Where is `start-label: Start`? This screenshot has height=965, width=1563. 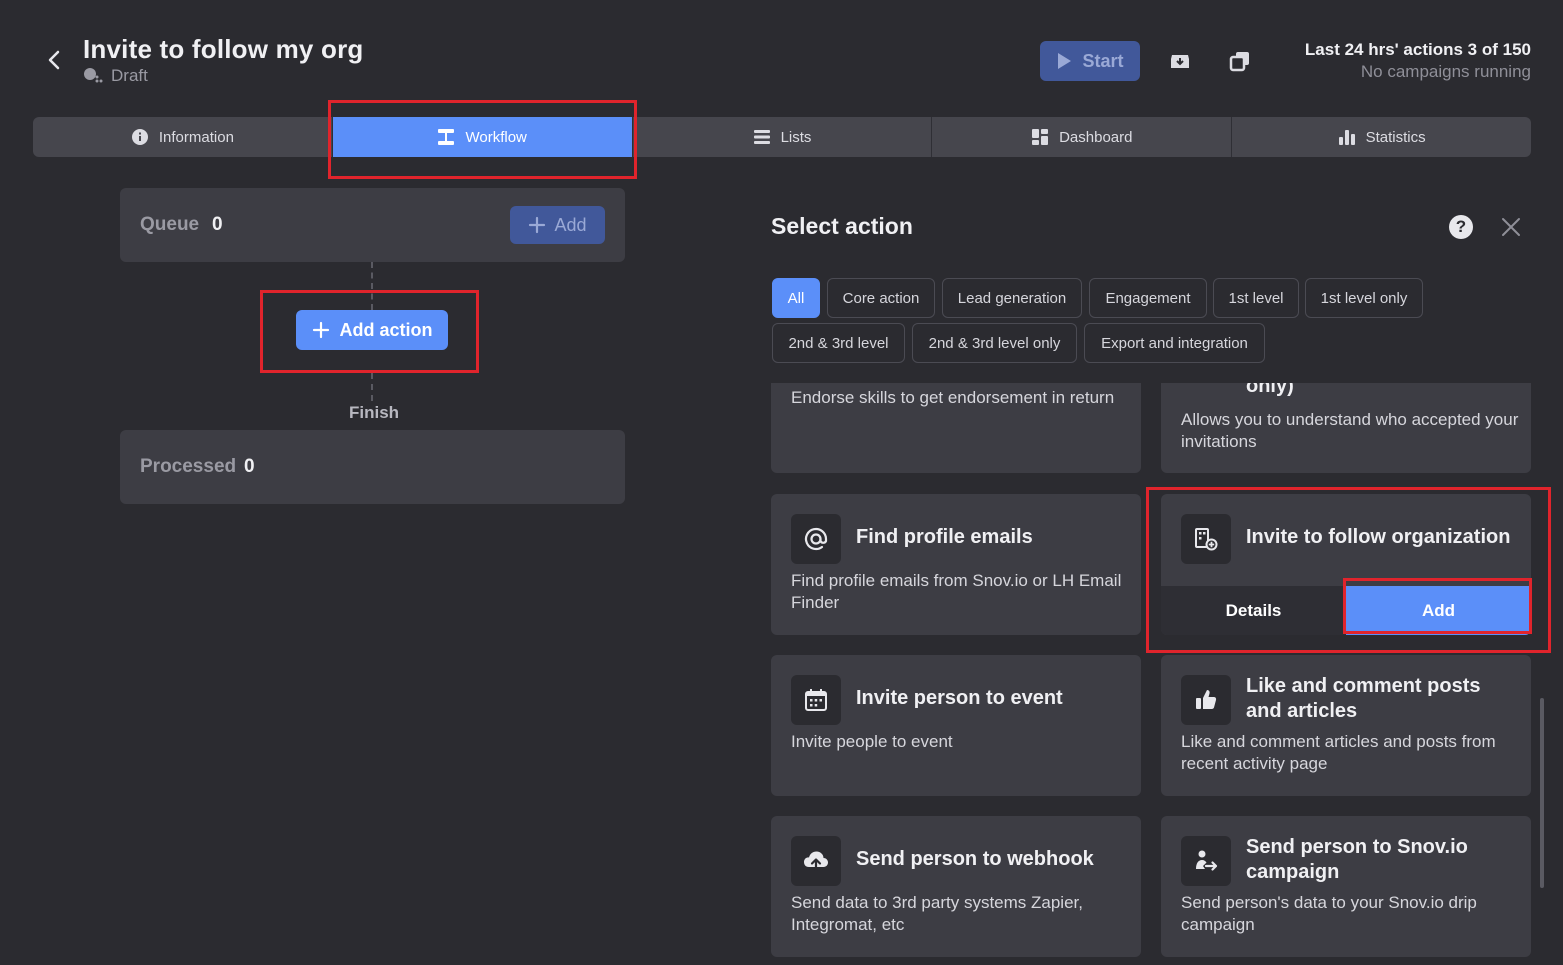 start-label: Start is located at coordinates (1103, 60).